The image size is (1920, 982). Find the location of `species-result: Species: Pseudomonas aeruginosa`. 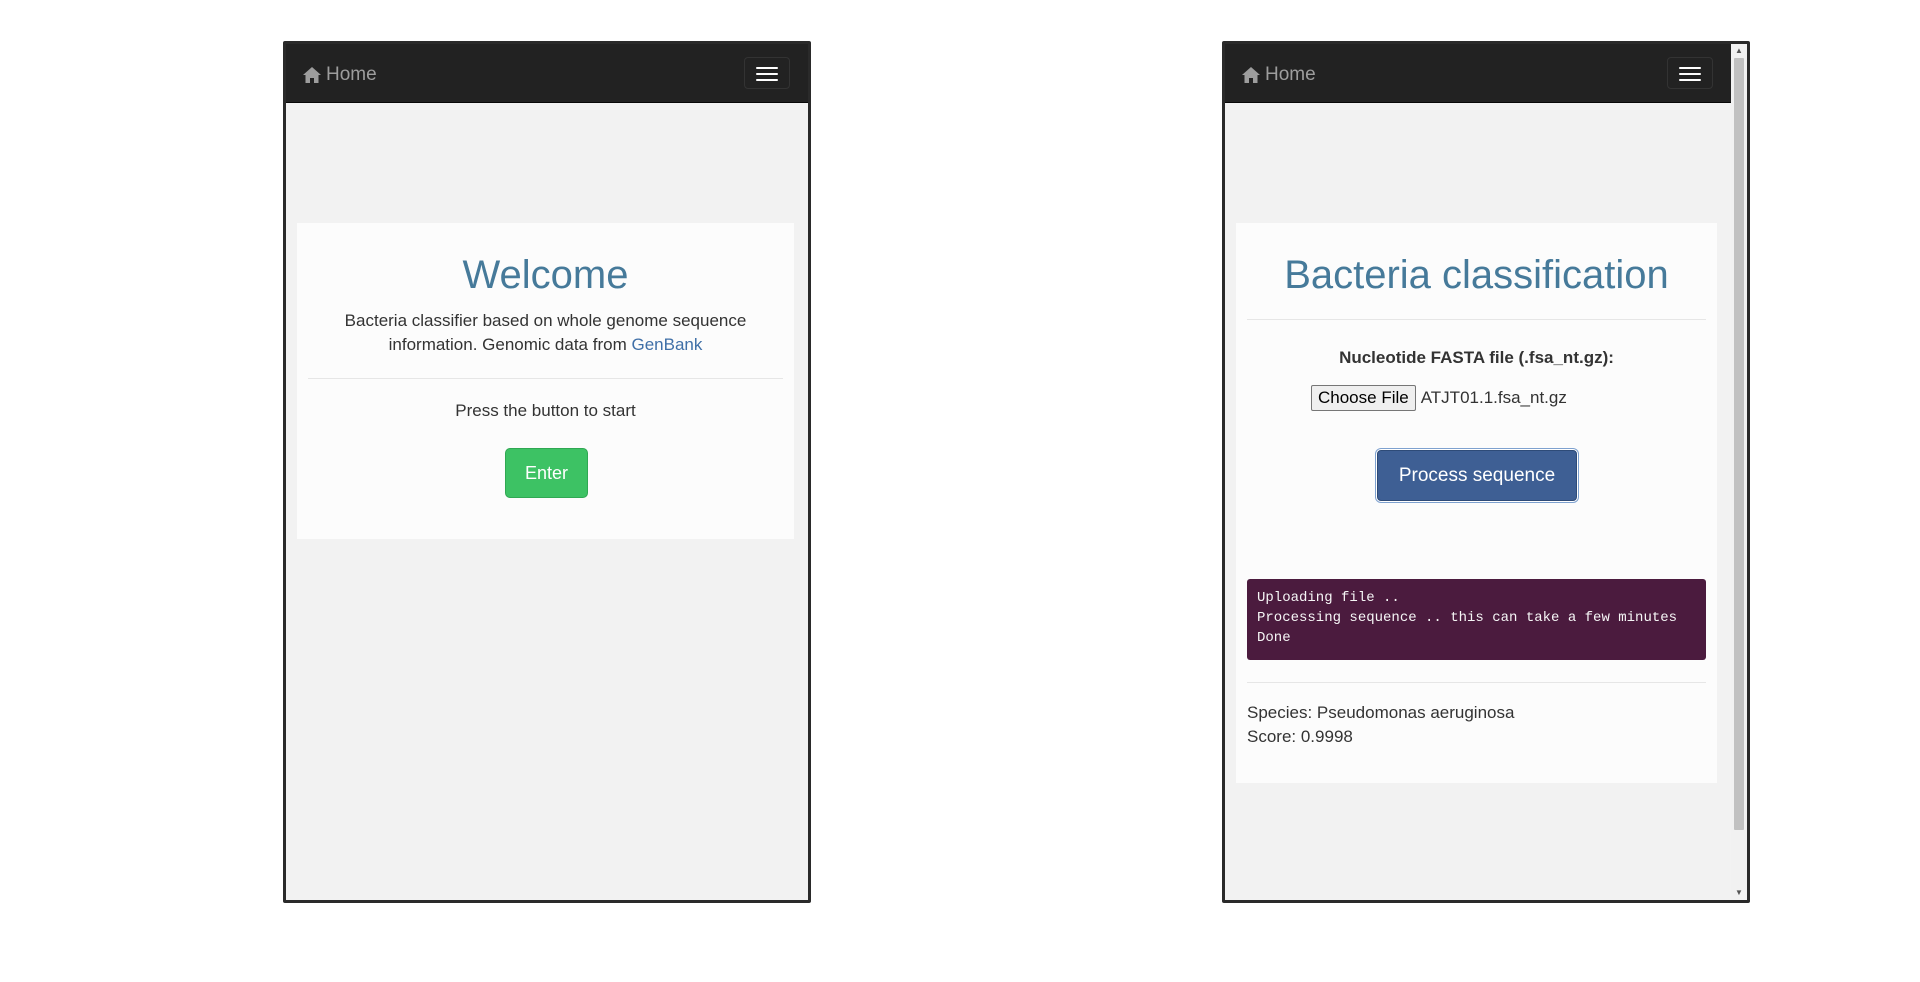

species-result: Species: Pseudomonas aeruginosa is located at coordinates (1381, 712).